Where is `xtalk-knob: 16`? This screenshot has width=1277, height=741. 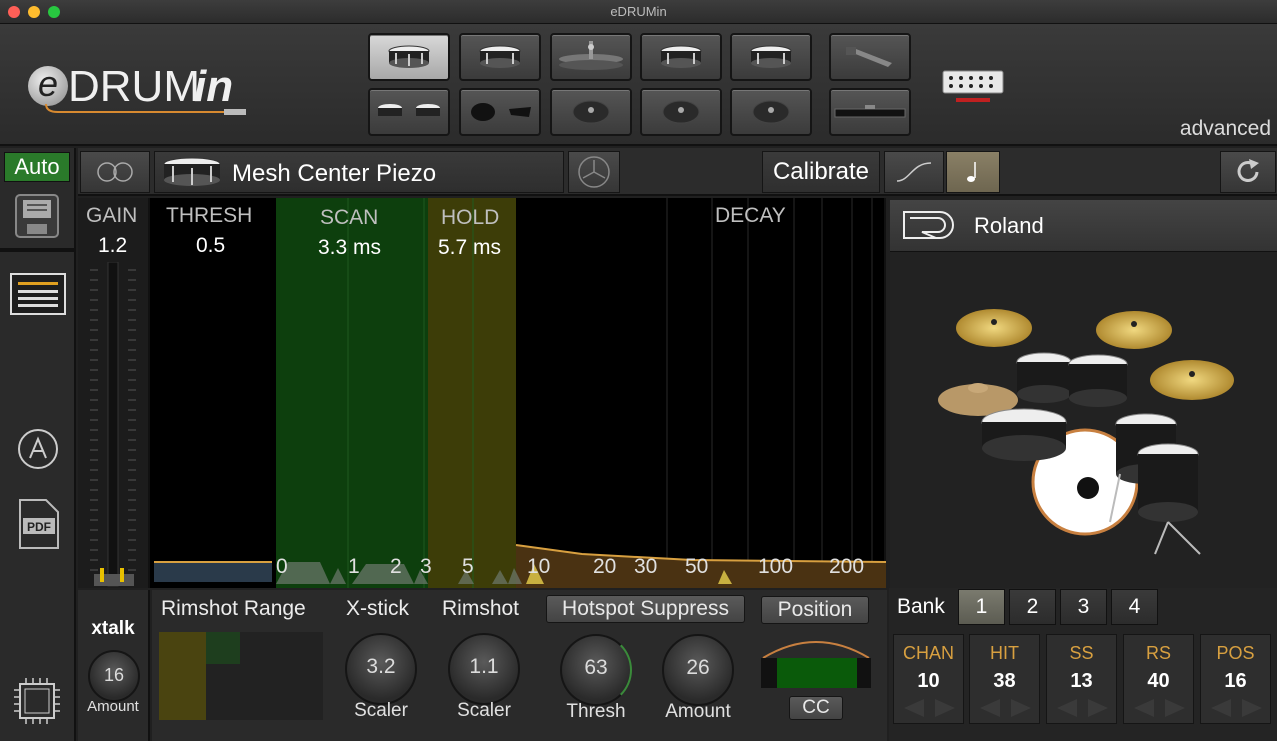
xtalk-knob: 16 is located at coordinates (114, 676).